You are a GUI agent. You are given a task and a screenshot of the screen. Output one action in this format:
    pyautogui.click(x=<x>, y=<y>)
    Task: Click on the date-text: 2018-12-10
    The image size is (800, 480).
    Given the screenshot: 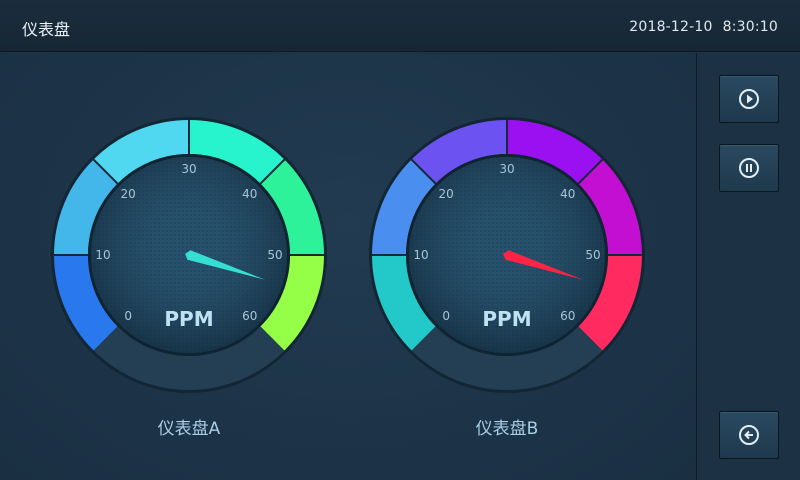 What is the action you would take?
    pyautogui.click(x=671, y=27)
    